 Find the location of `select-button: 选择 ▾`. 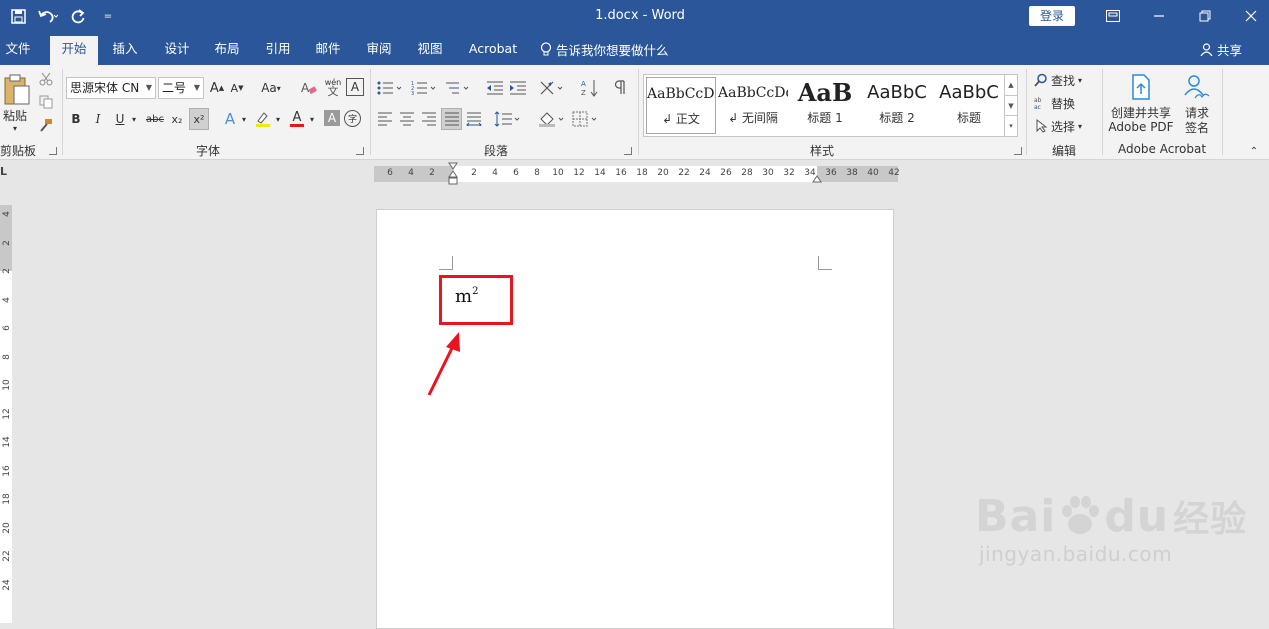

select-button: 选择 ▾ is located at coordinates (1065, 126).